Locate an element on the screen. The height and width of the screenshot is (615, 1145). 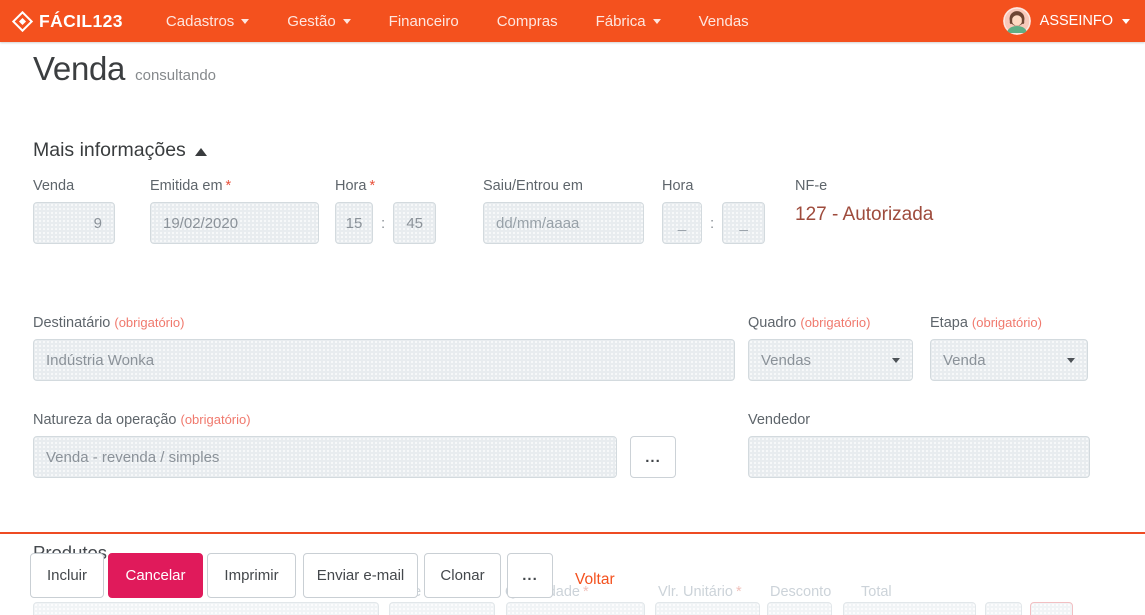
field-etapa: Etapa (obrigatório) Venda is located at coordinates (1009, 348).